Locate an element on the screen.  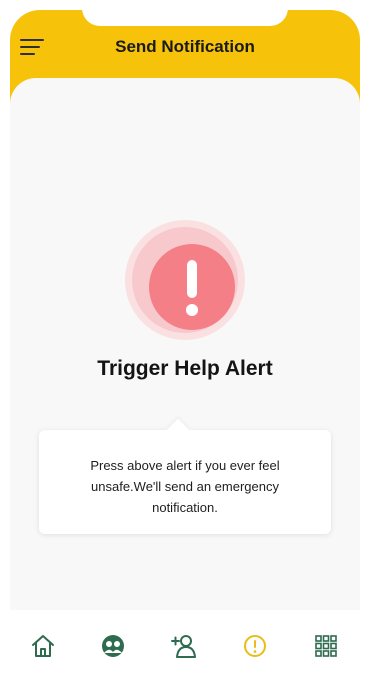
nav-more is located at coordinates (326, 646).